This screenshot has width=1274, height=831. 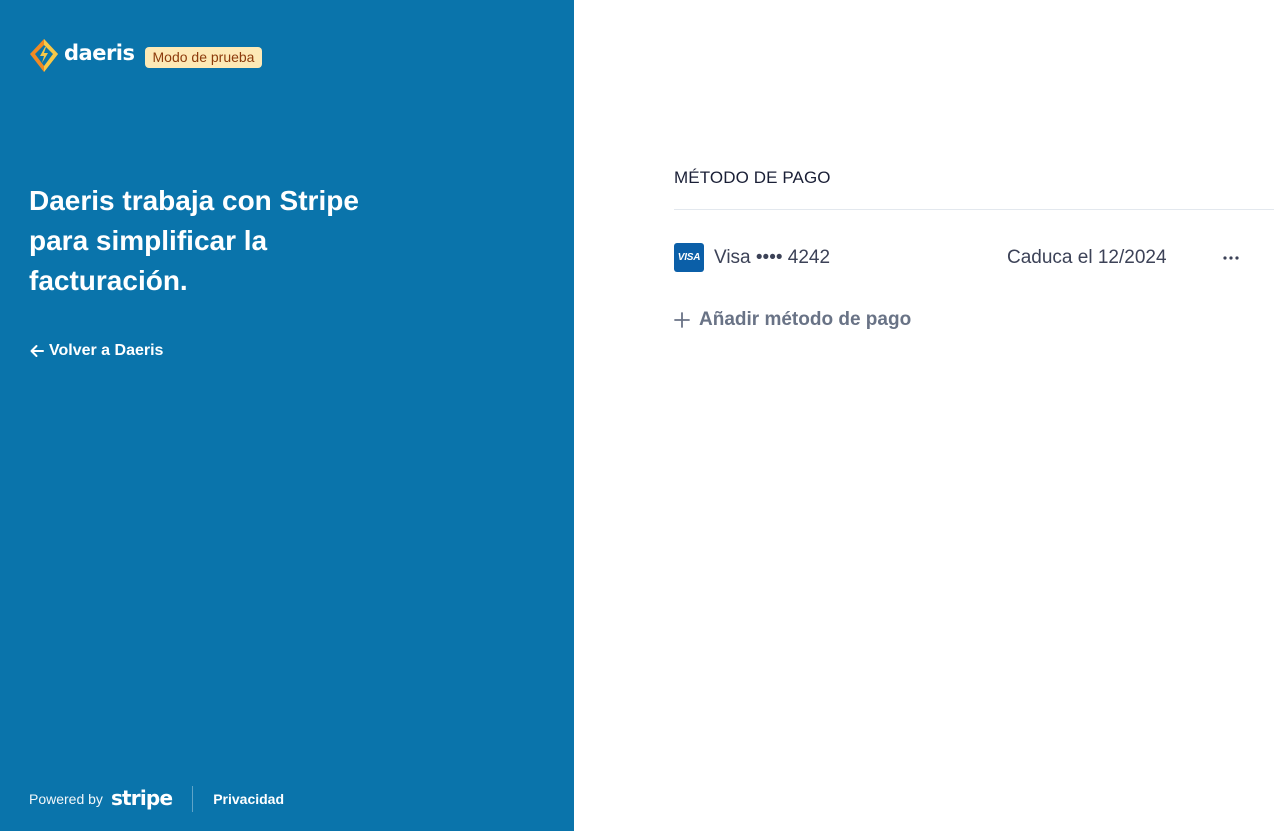 I want to click on card-options-button, so click(x=1231, y=258).